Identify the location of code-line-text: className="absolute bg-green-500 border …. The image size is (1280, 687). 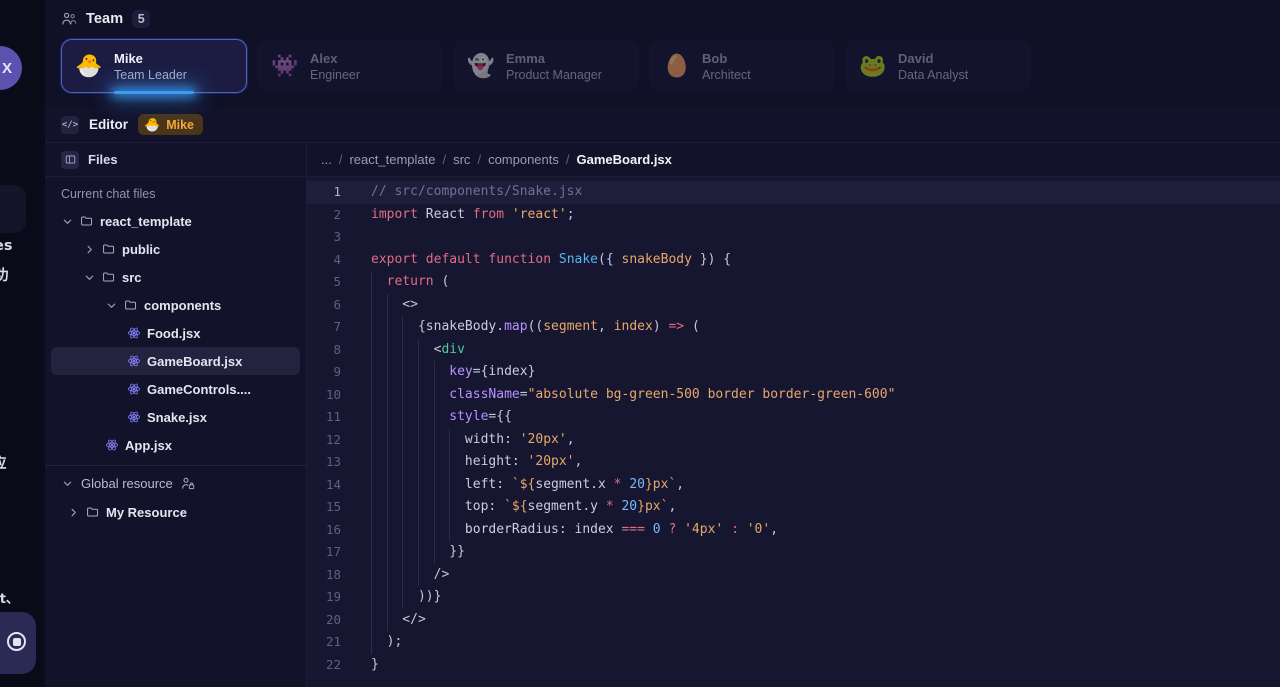
(625, 395).